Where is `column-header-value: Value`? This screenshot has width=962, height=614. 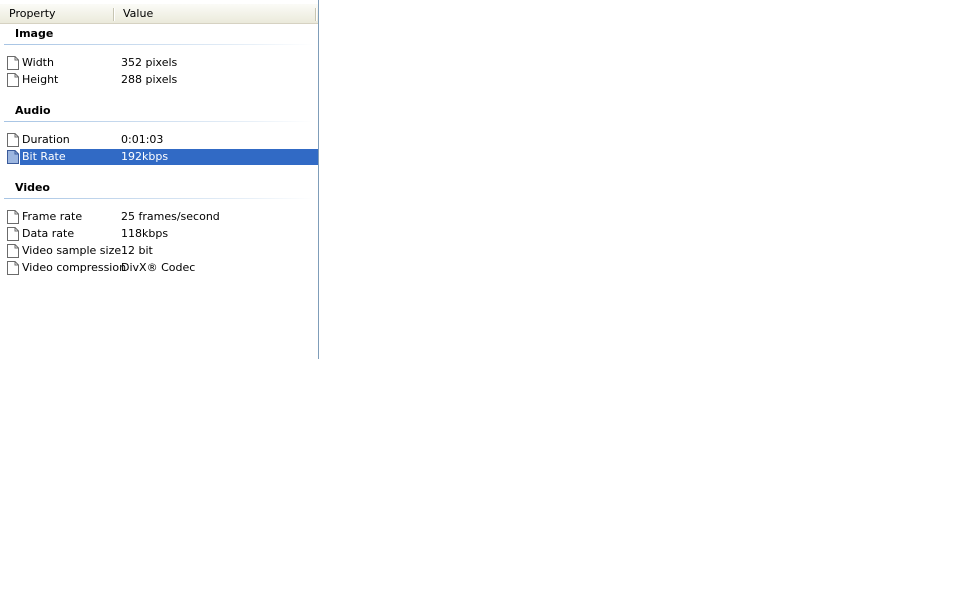
column-header-value: Value is located at coordinates (215, 13).